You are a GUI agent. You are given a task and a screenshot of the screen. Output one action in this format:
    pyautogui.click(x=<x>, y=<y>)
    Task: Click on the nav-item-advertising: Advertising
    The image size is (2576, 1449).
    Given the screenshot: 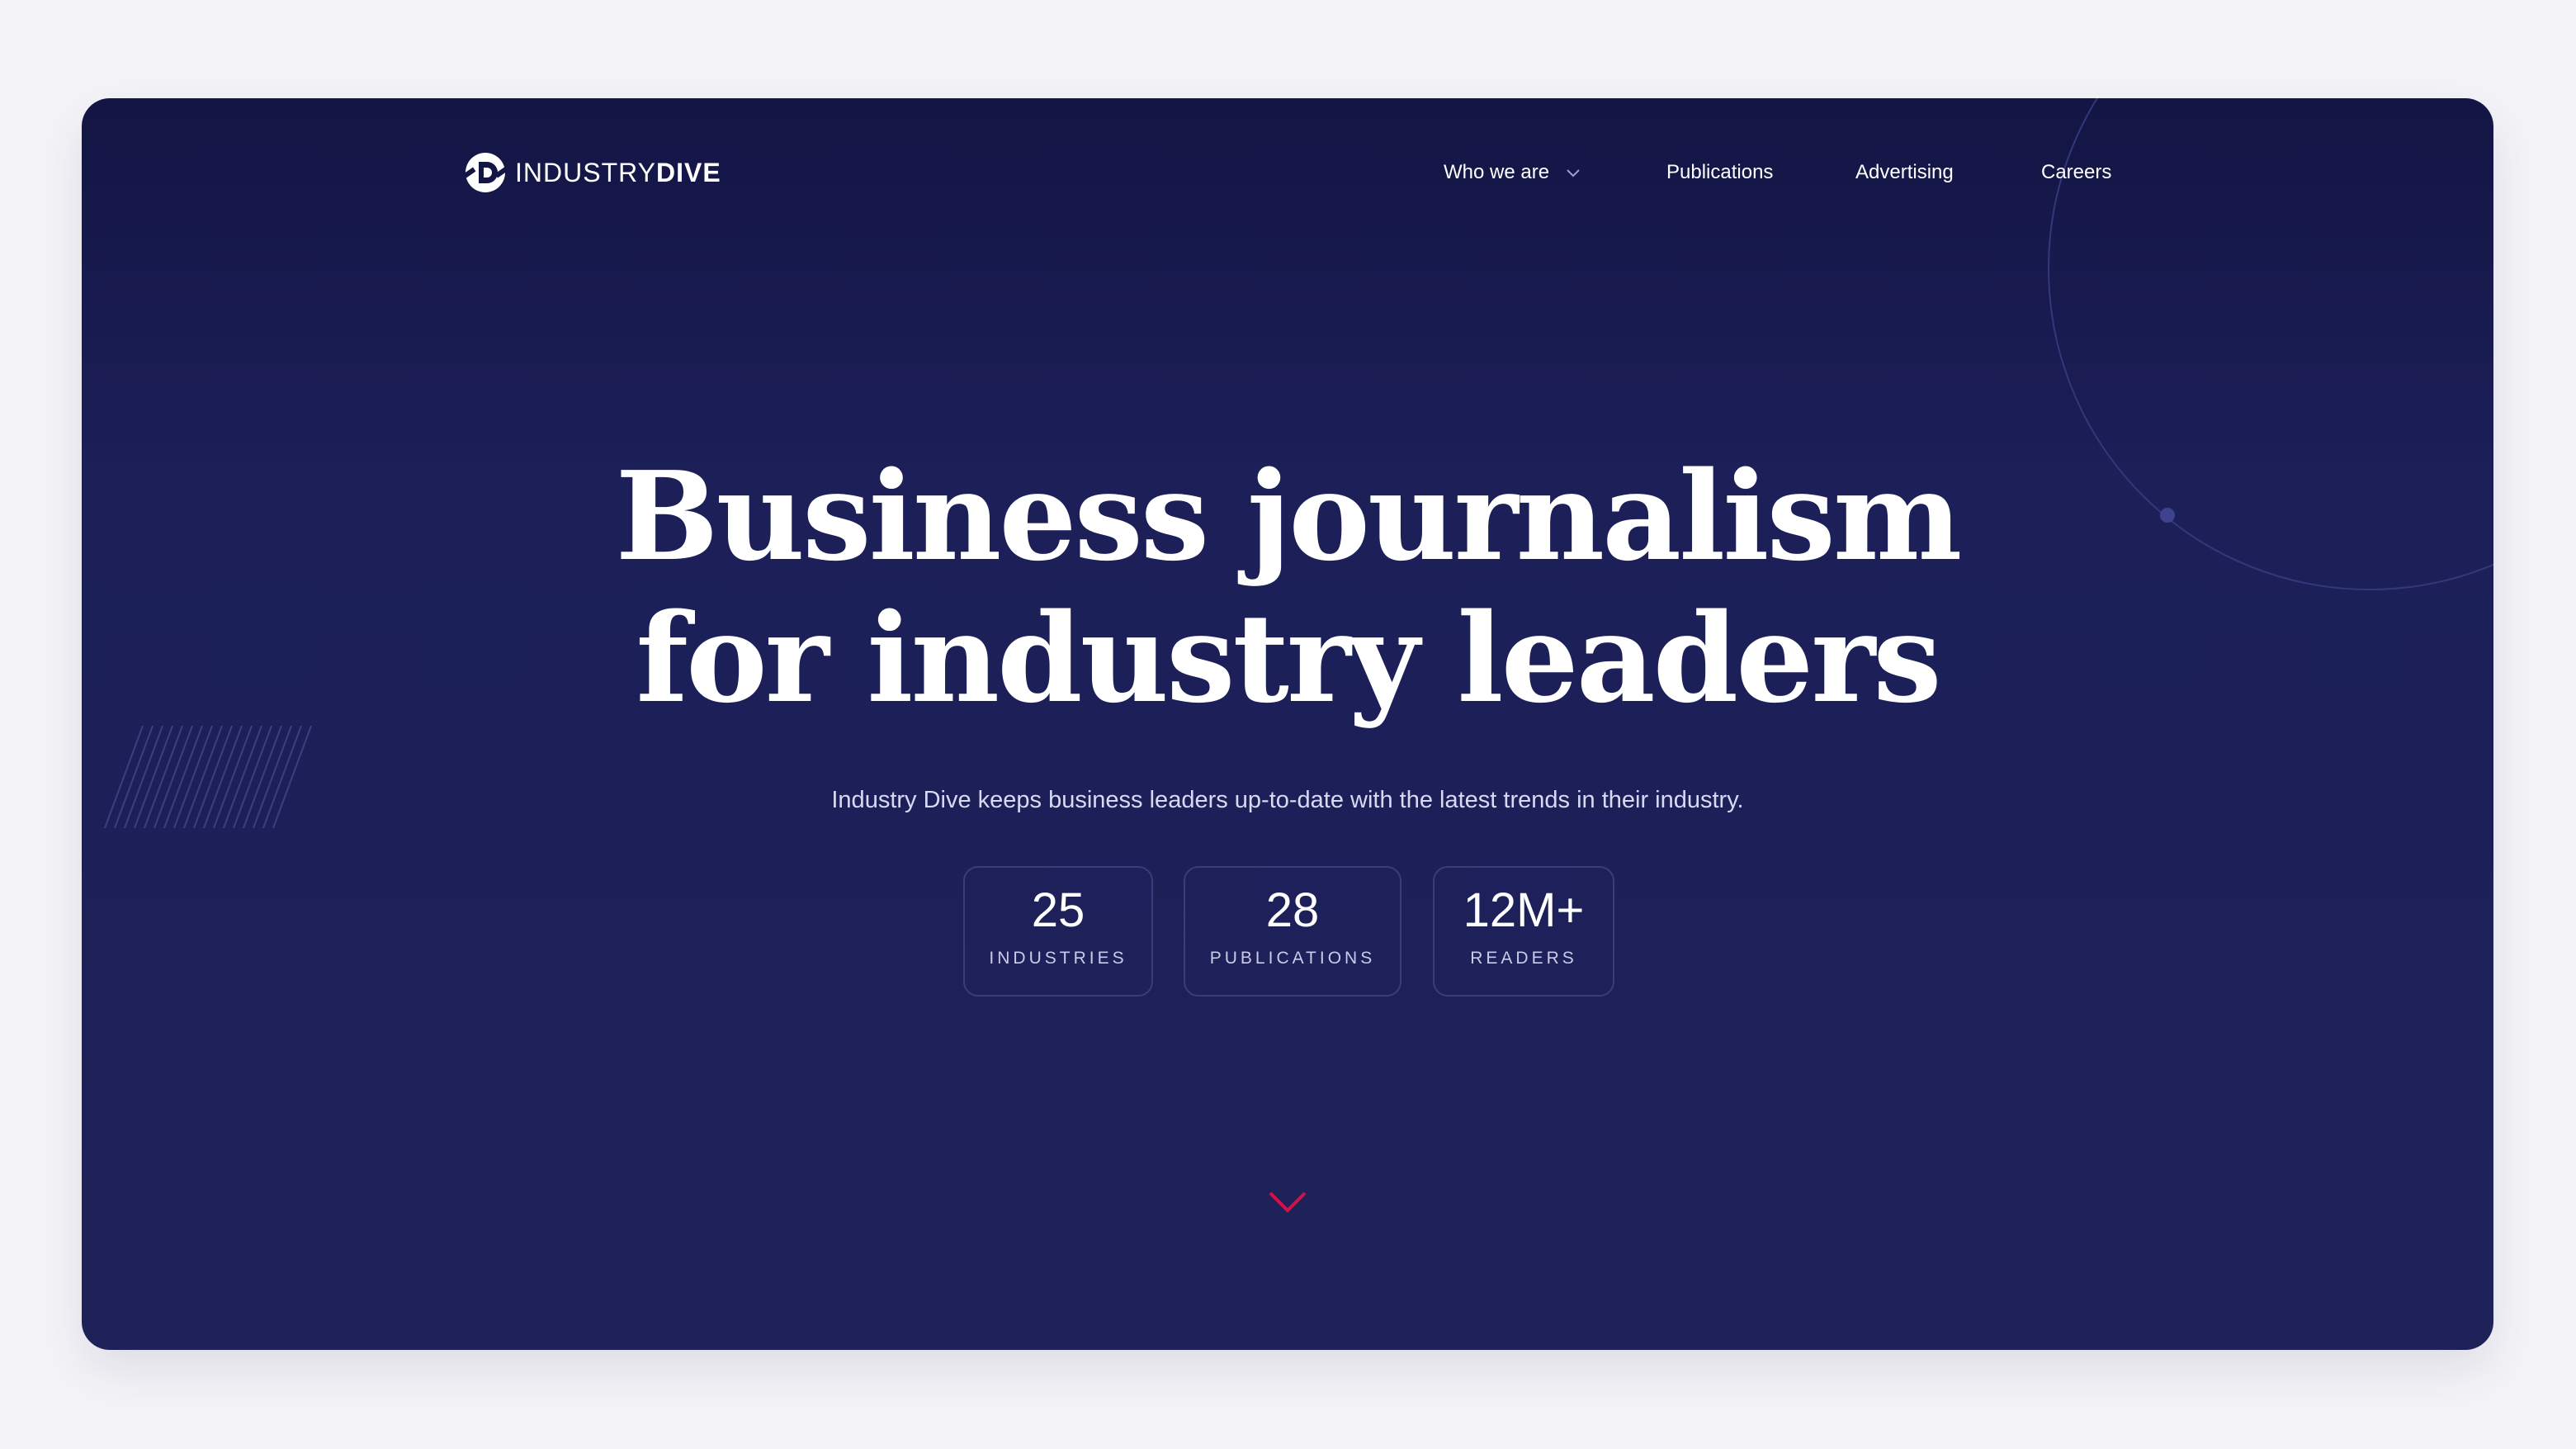 What is the action you would take?
    pyautogui.click(x=1904, y=172)
    